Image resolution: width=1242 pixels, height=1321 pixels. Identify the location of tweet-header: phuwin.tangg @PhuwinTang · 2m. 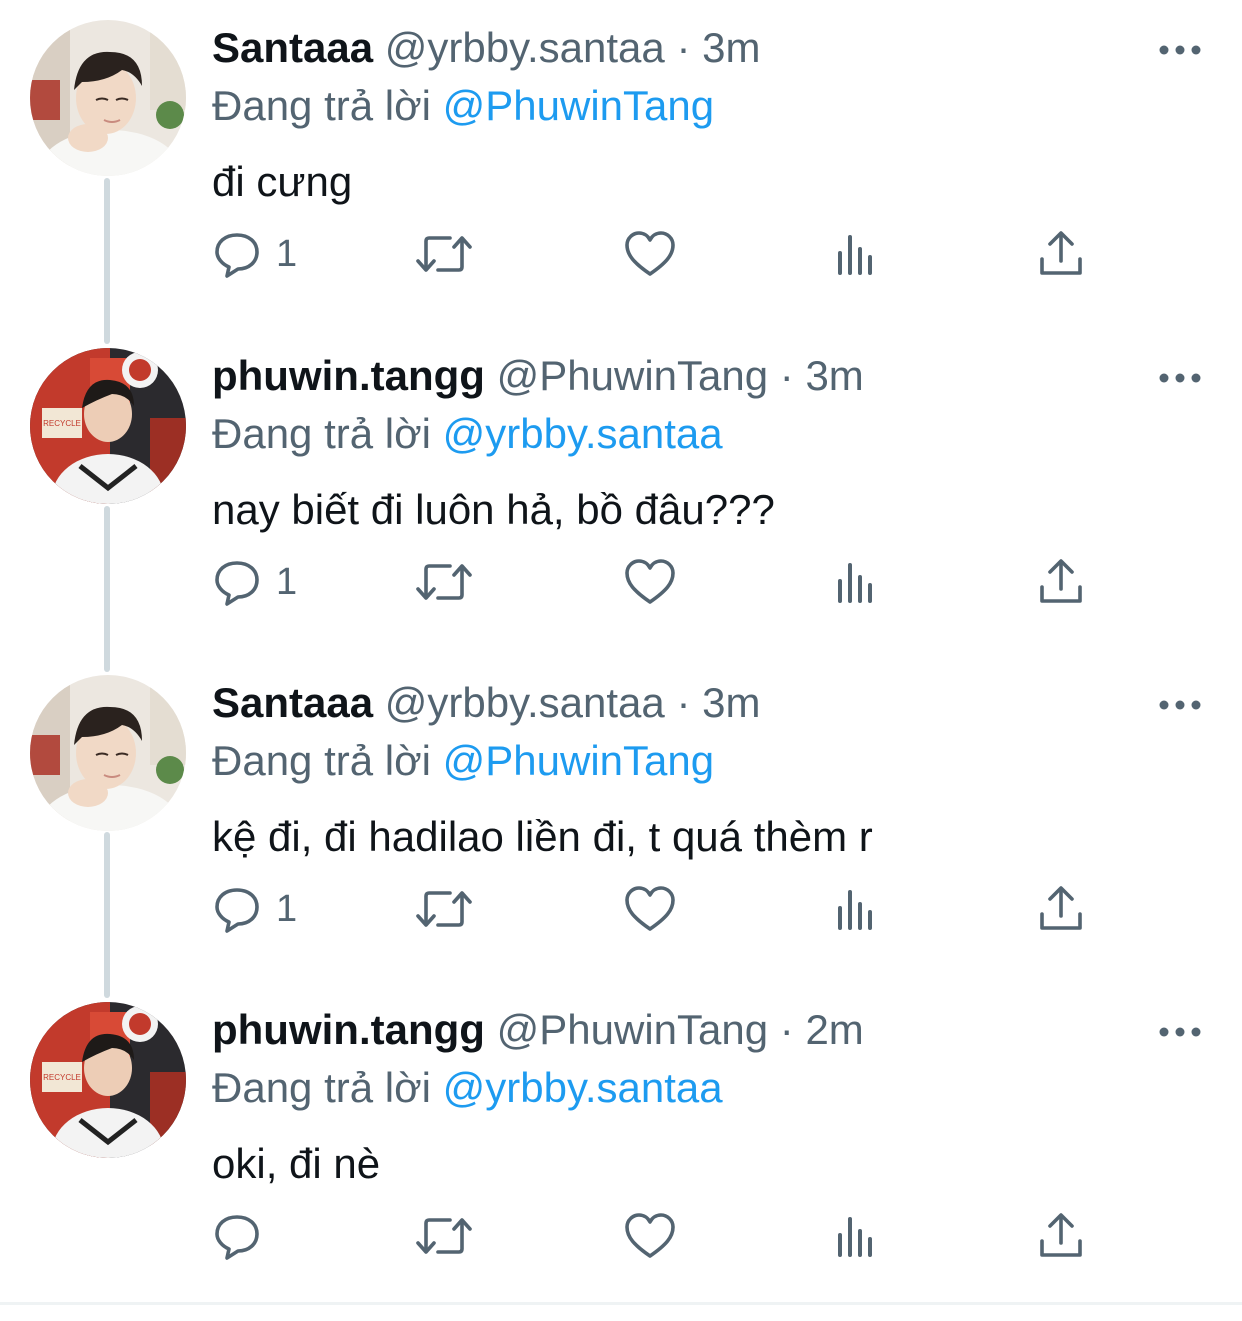
(538, 1030).